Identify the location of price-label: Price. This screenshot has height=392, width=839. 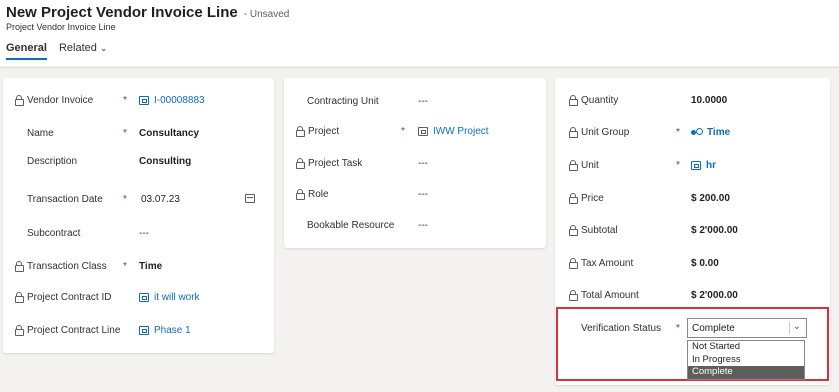
(592, 198).